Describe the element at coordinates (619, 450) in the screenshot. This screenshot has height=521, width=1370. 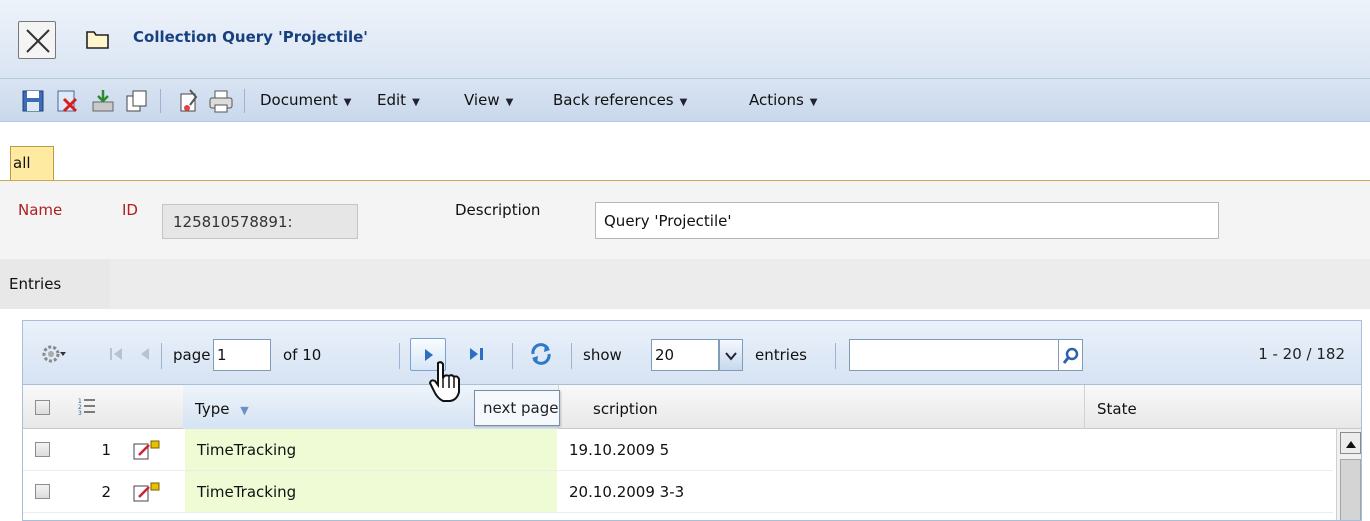
I see `description-cell: 19.10.2009 5` at that location.